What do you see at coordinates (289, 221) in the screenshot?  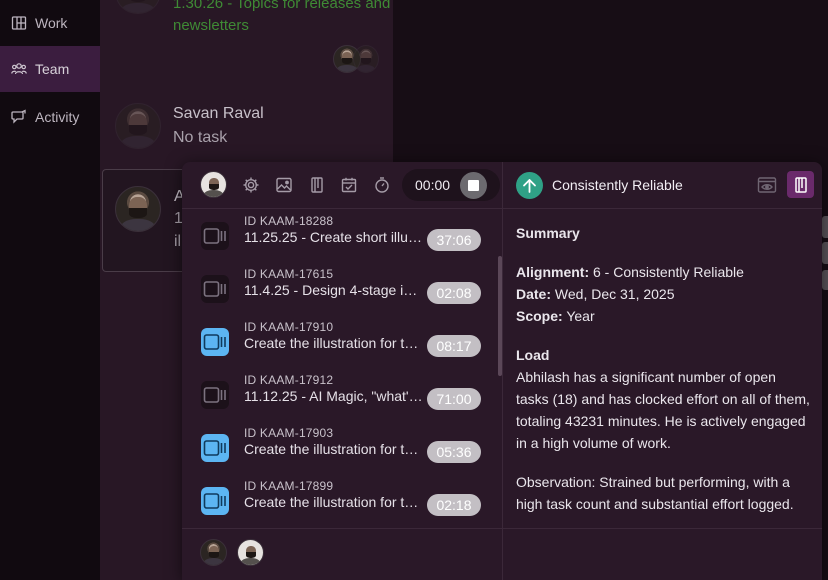 I see `task-id: ID KAAM-18288` at bounding box center [289, 221].